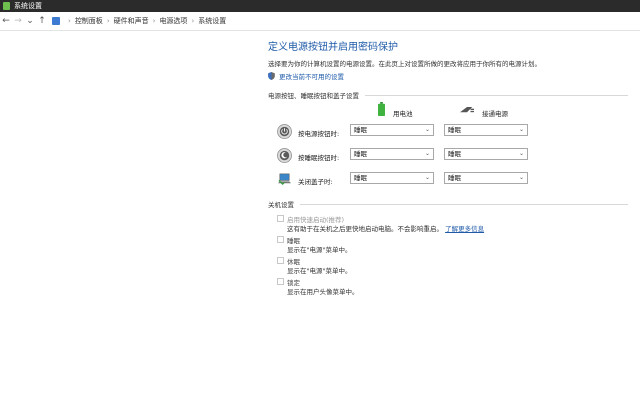 The width and height of the screenshot is (640, 403). What do you see at coordinates (280, 218) in the screenshot?
I see `fast-startup-checkbox` at bounding box center [280, 218].